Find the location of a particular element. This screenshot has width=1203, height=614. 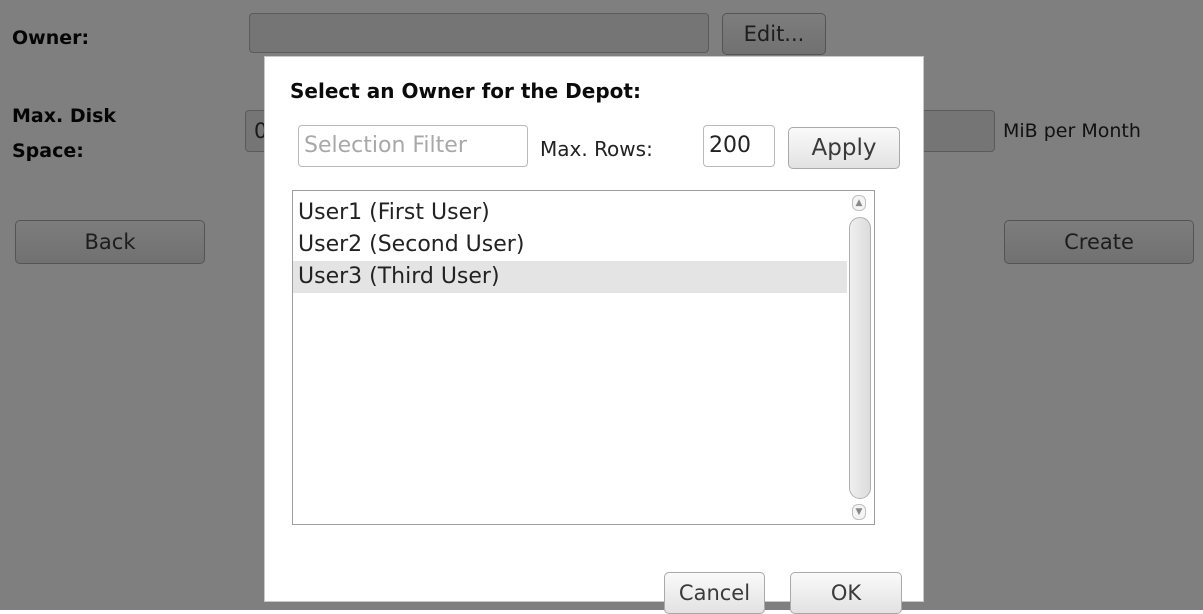

chevron-down-icon: ▼ is located at coordinates (859, 512).